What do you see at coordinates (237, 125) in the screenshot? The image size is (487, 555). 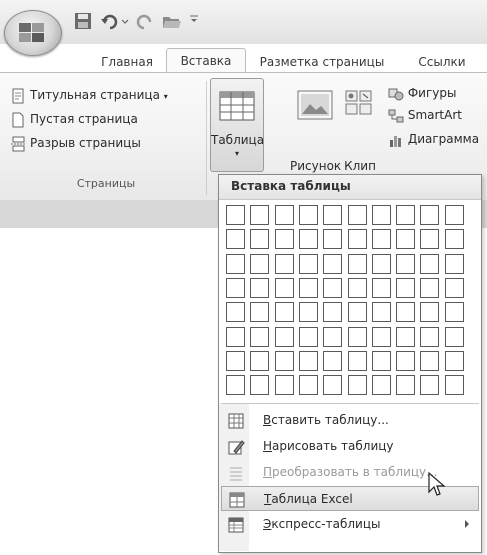 I see `table-button: Таблица ▾` at bounding box center [237, 125].